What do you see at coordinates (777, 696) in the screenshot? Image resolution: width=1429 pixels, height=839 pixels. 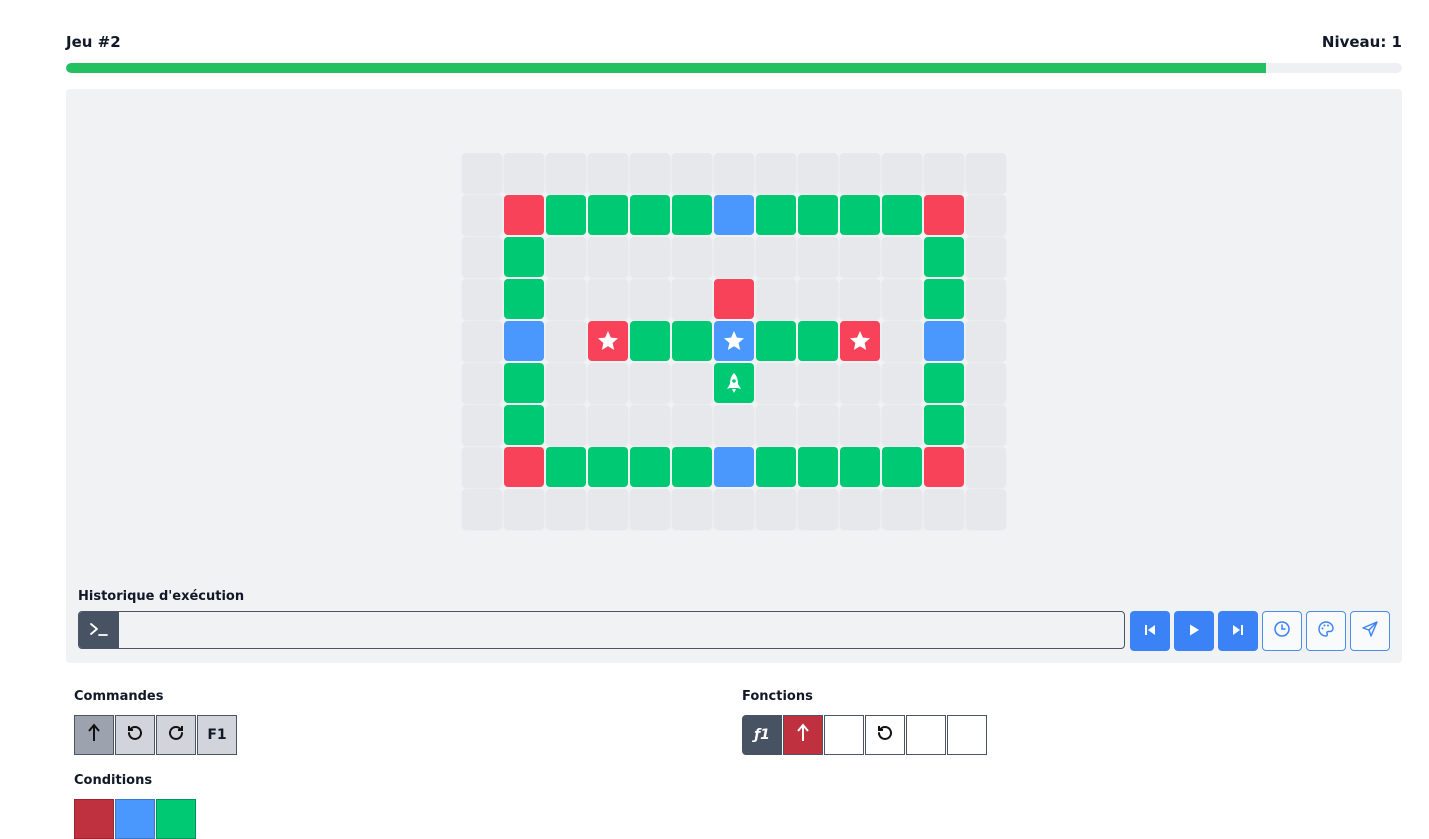 I see `functions-label: Fonctions` at bounding box center [777, 696].